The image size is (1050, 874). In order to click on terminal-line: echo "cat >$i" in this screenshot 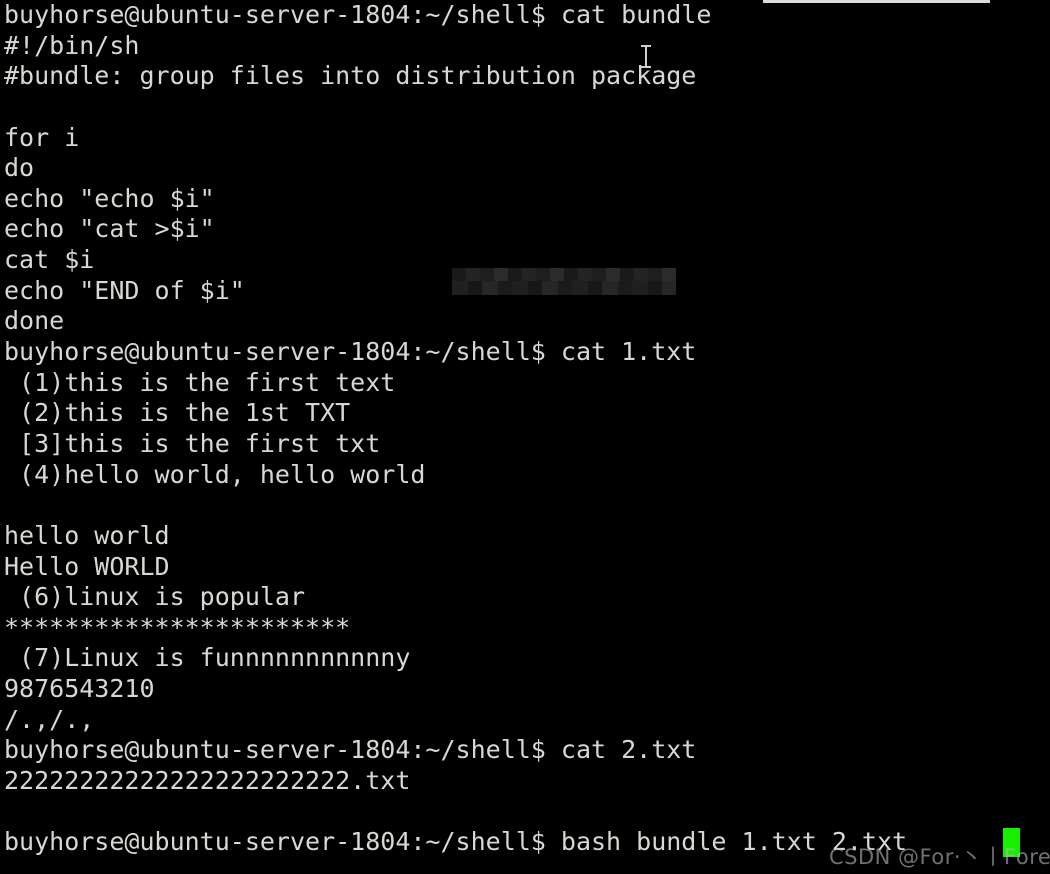, I will do `click(109, 229)`.